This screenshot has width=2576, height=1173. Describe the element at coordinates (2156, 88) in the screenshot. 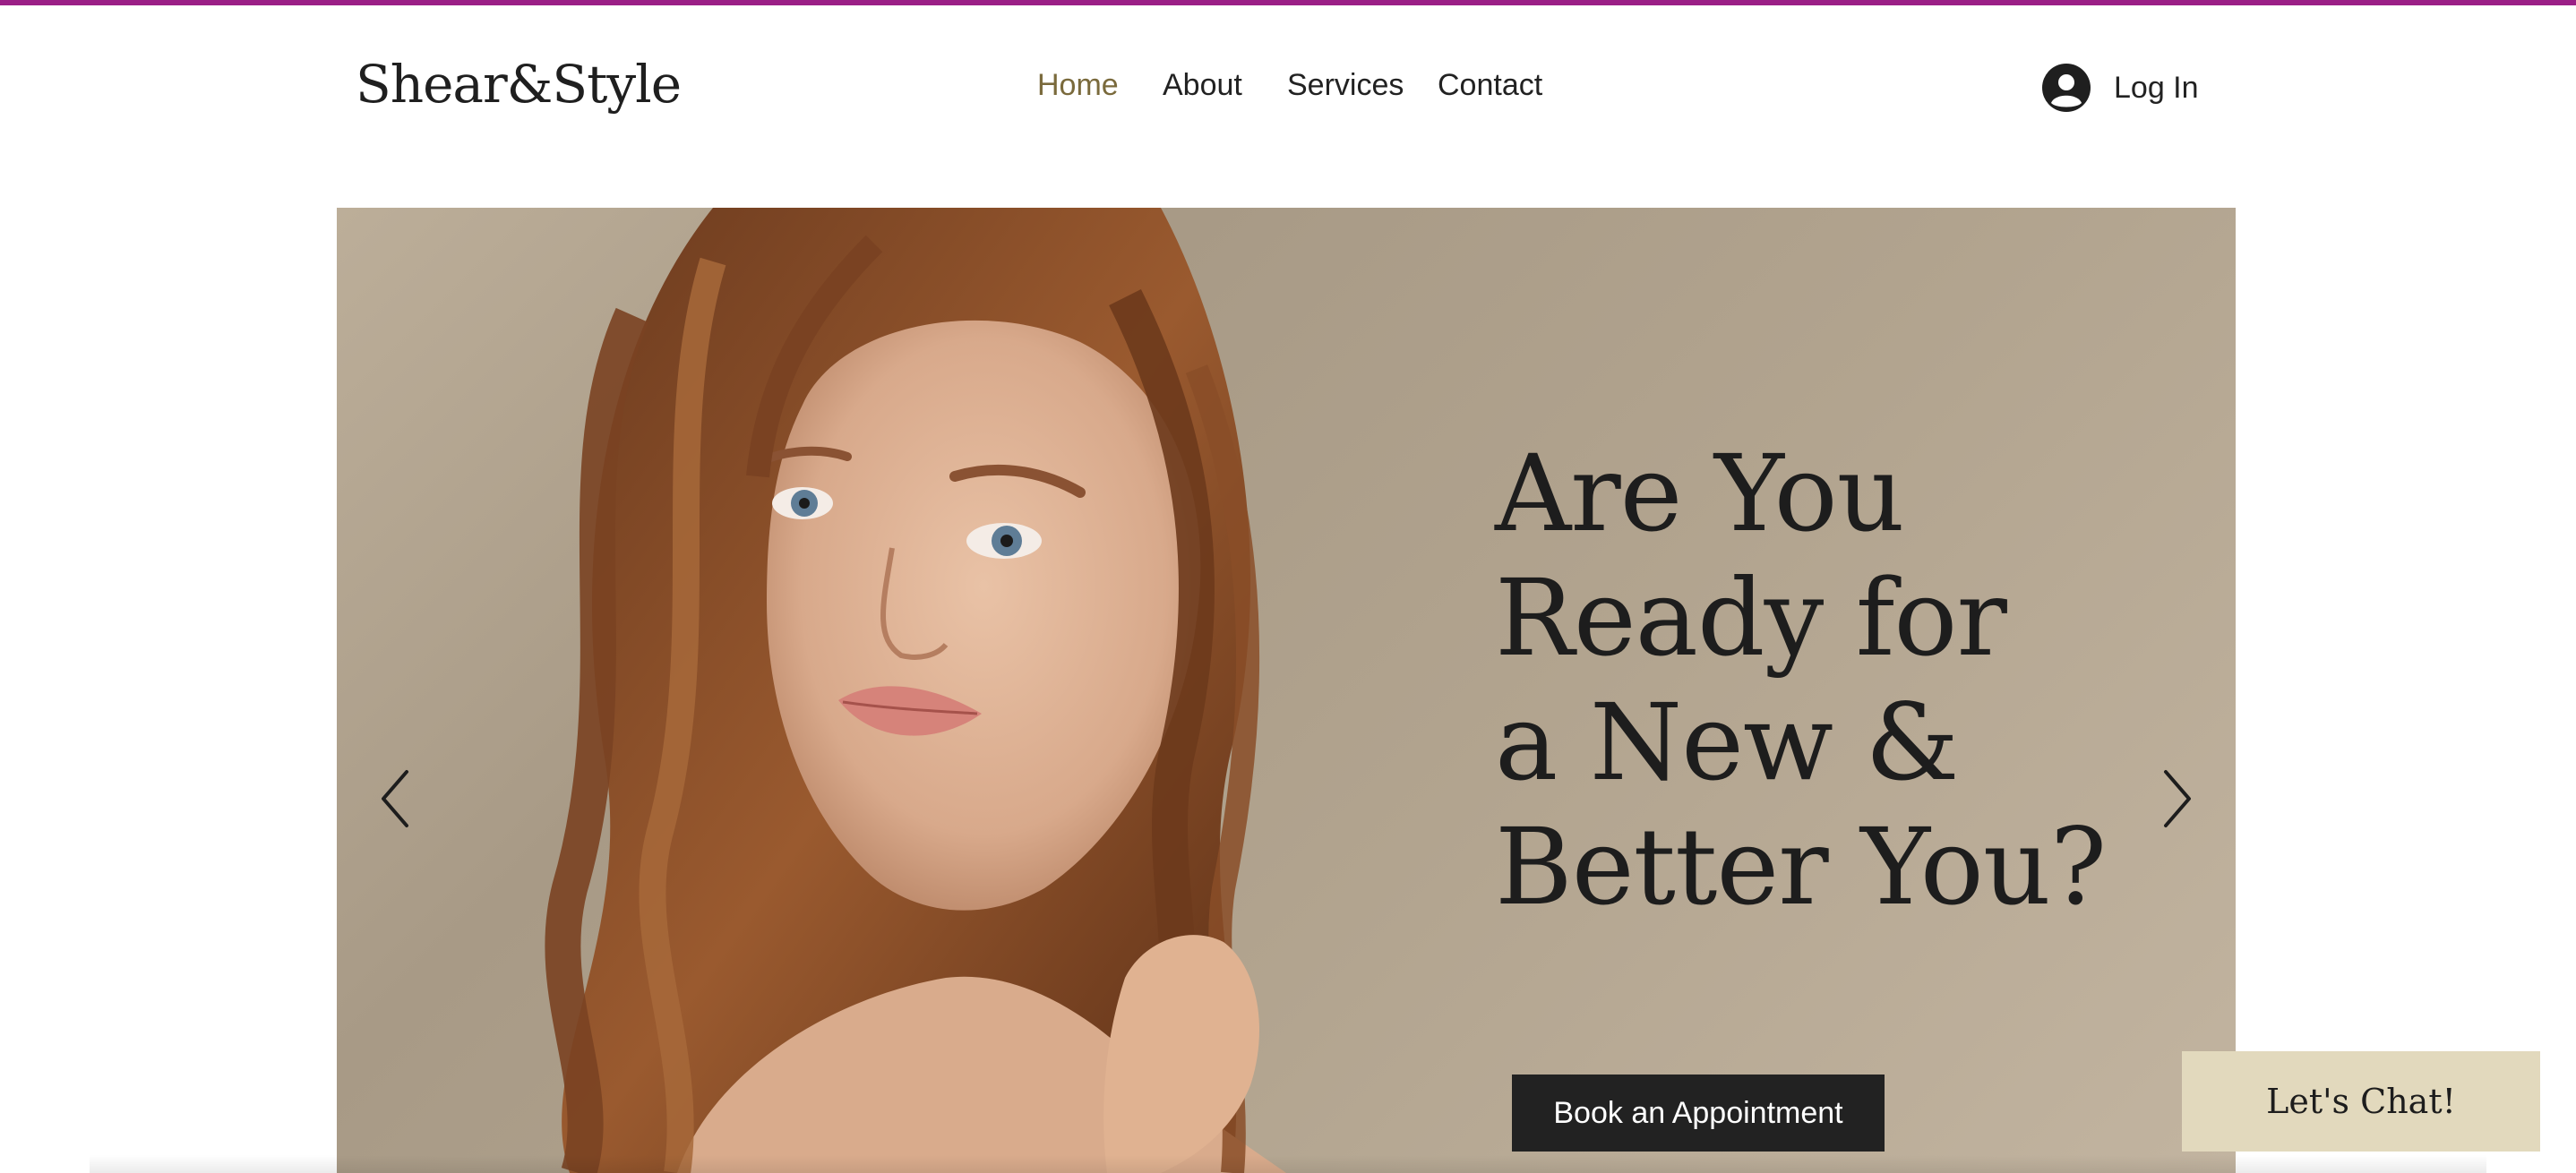

I see `login-label: Log In` at that location.